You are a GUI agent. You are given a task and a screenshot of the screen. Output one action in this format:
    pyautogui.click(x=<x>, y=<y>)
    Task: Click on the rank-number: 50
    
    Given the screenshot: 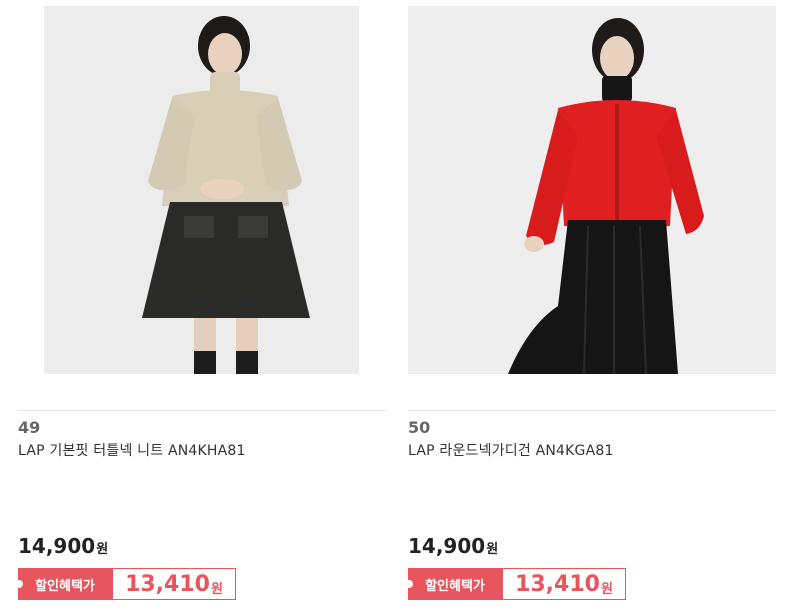 What is the action you would take?
    pyautogui.click(x=419, y=427)
    